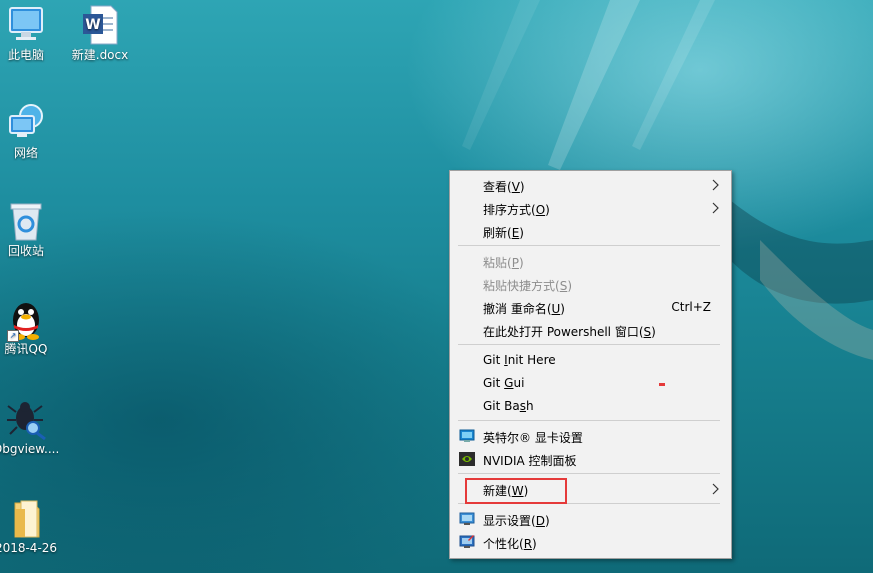 This screenshot has width=873, height=573. I want to click on menu-item-label: 查看(, so click(497, 187).